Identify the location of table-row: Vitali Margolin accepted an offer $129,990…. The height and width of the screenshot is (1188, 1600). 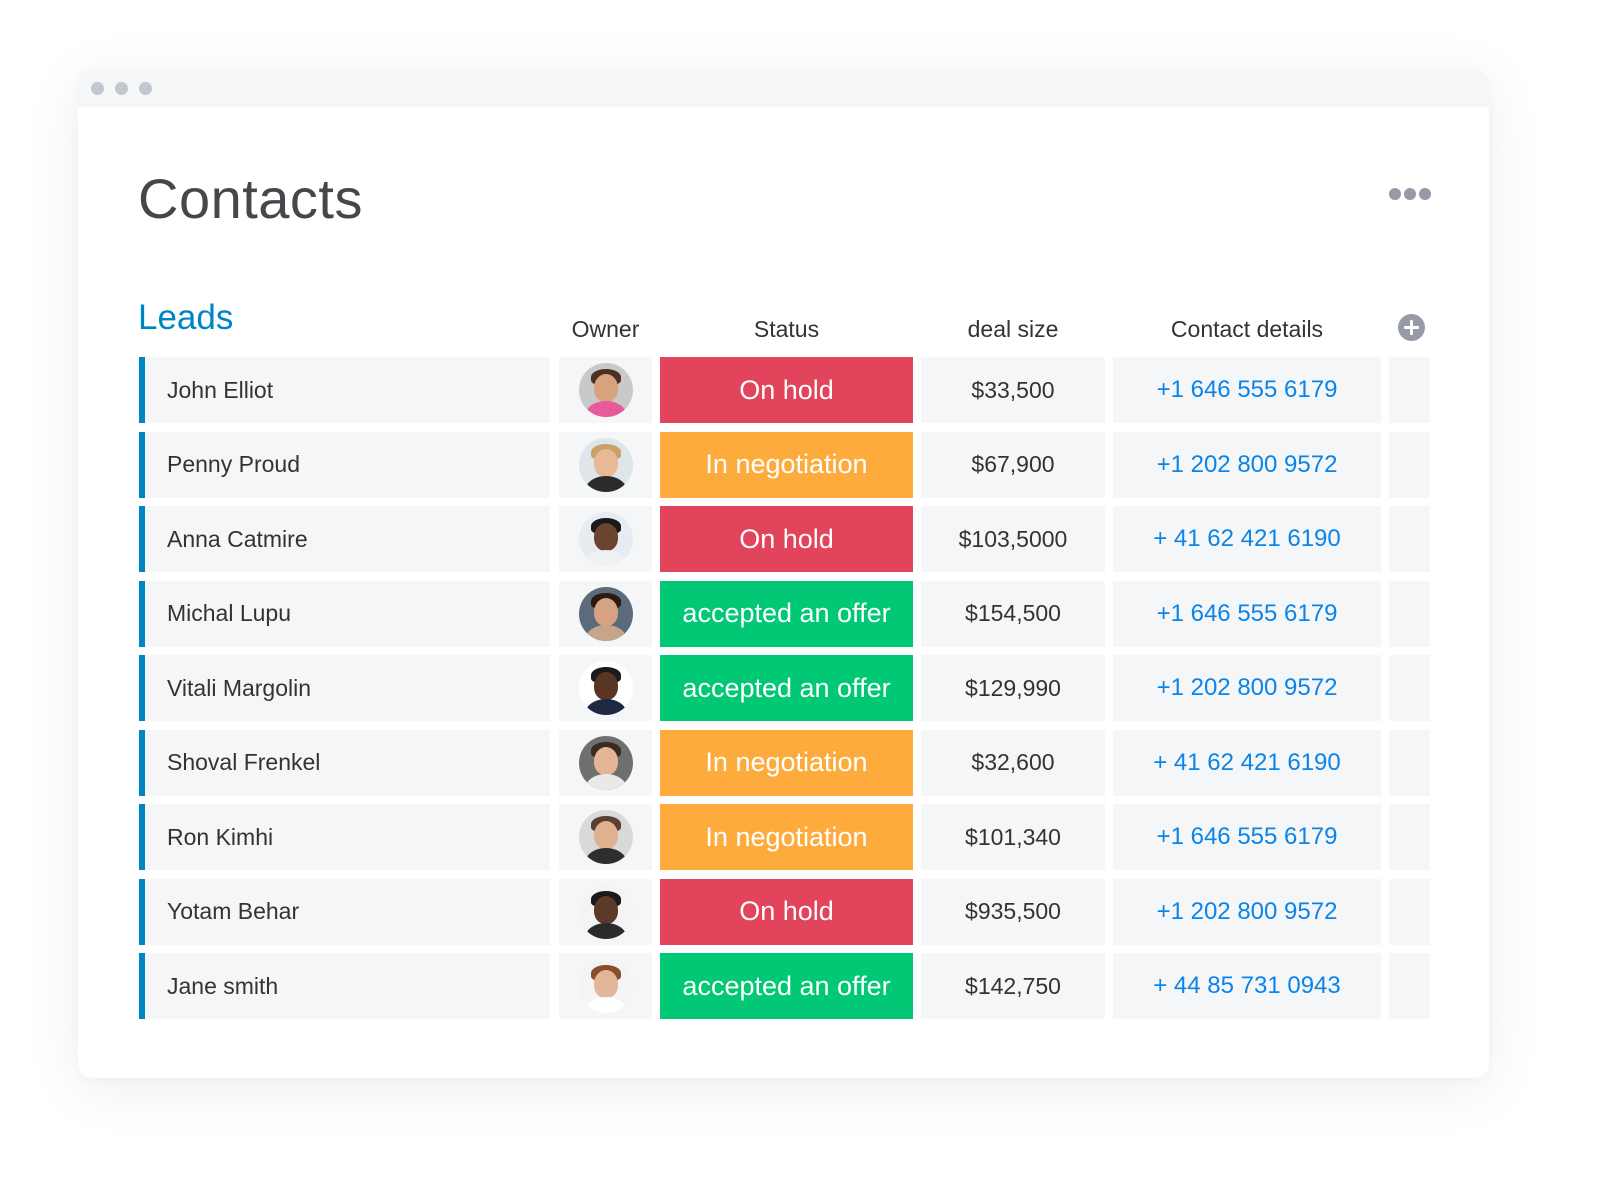
(783, 688).